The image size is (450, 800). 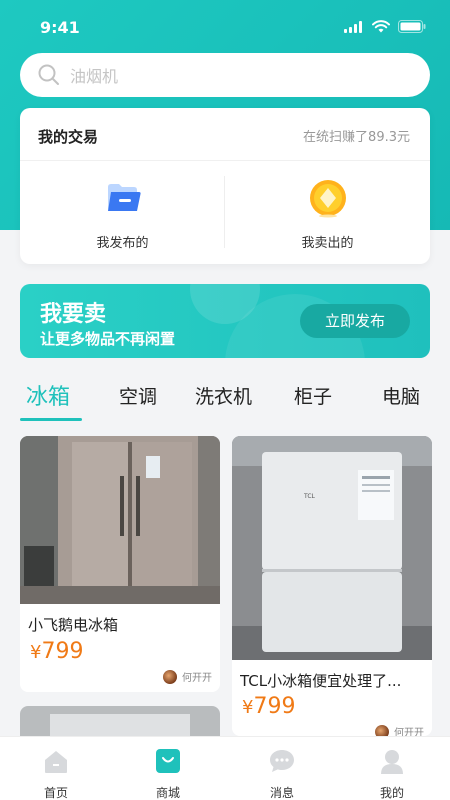 What do you see at coordinates (355, 321) in the screenshot?
I see `publish-now-button: 立即发布` at bounding box center [355, 321].